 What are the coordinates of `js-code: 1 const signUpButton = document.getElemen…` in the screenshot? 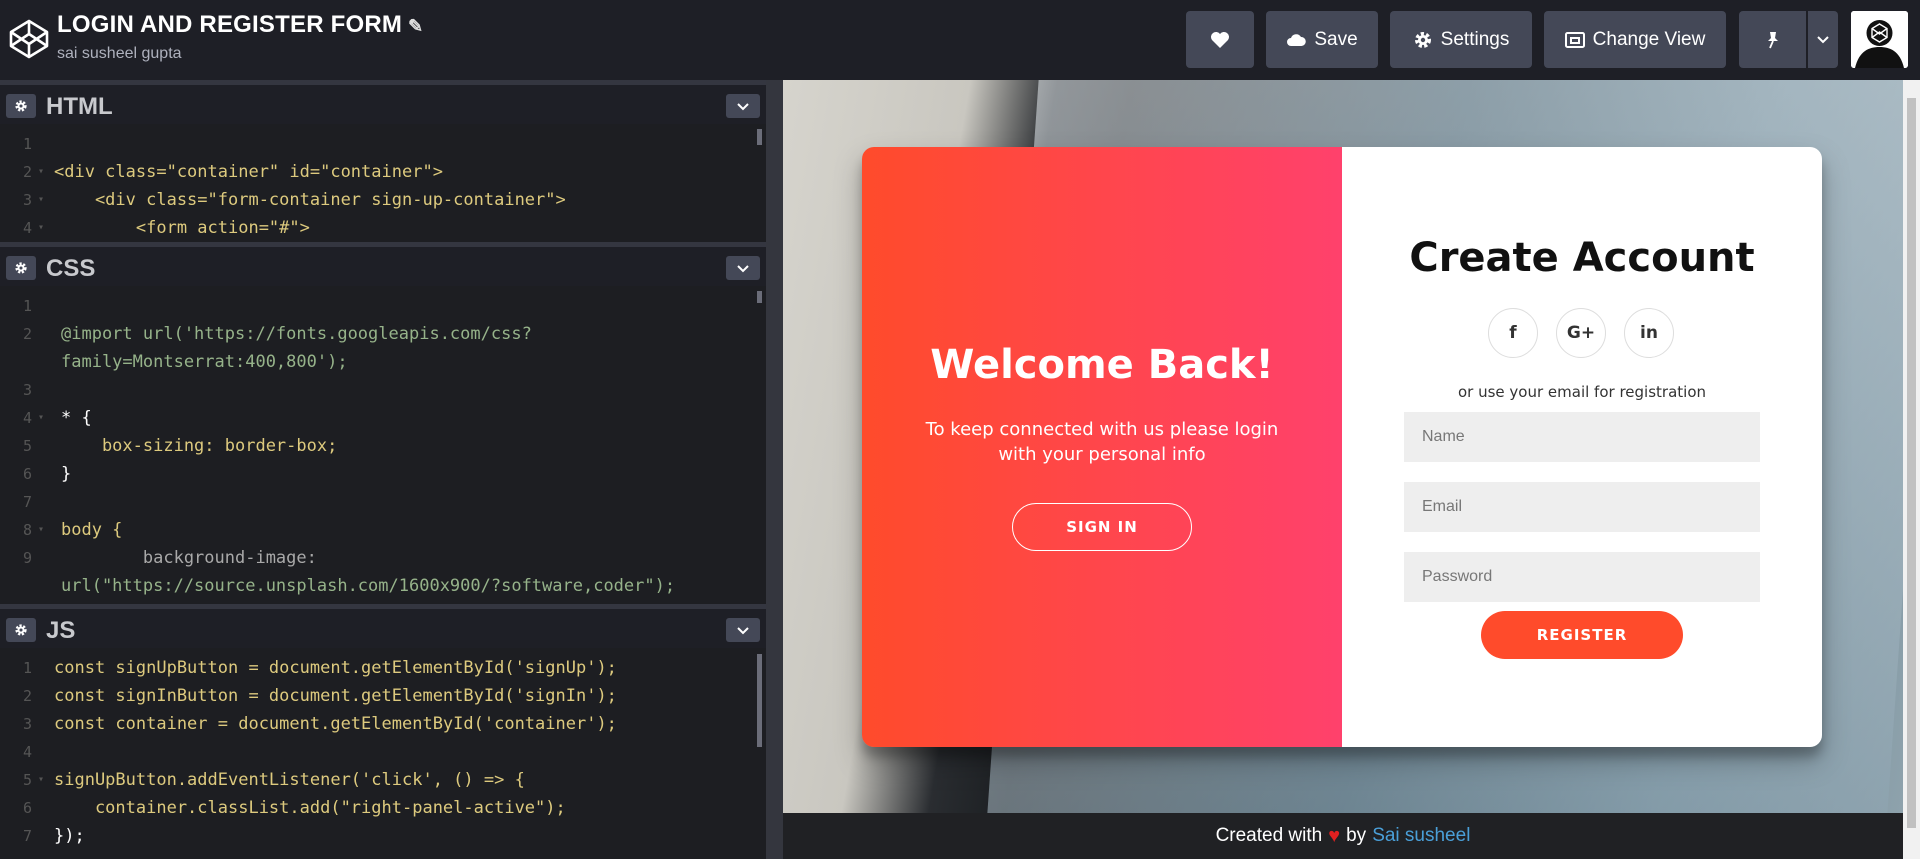 It's located at (383, 749).